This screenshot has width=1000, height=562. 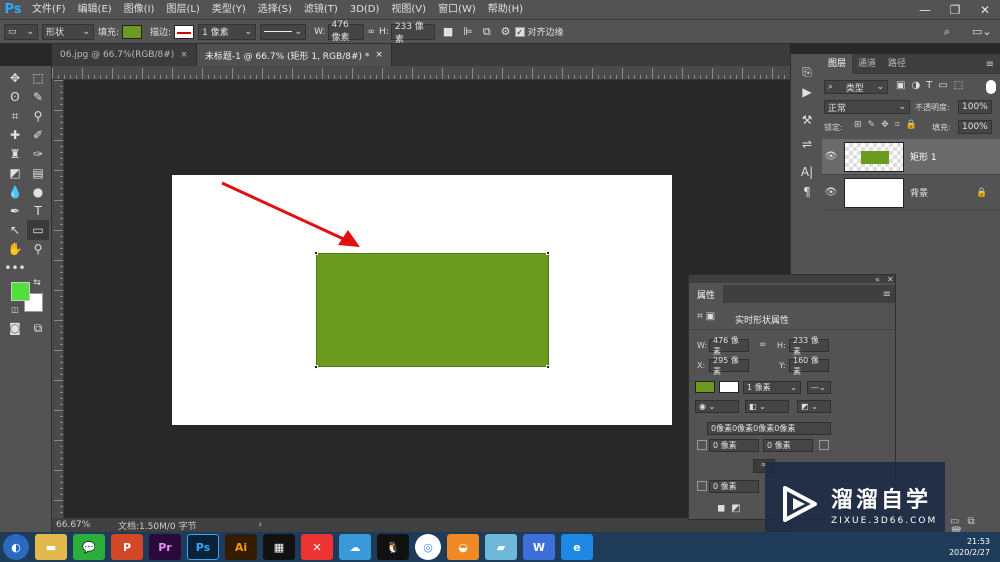 I want to click on prop-stroke-width: 1 像素 ⌄, so click(x=772, y=387).